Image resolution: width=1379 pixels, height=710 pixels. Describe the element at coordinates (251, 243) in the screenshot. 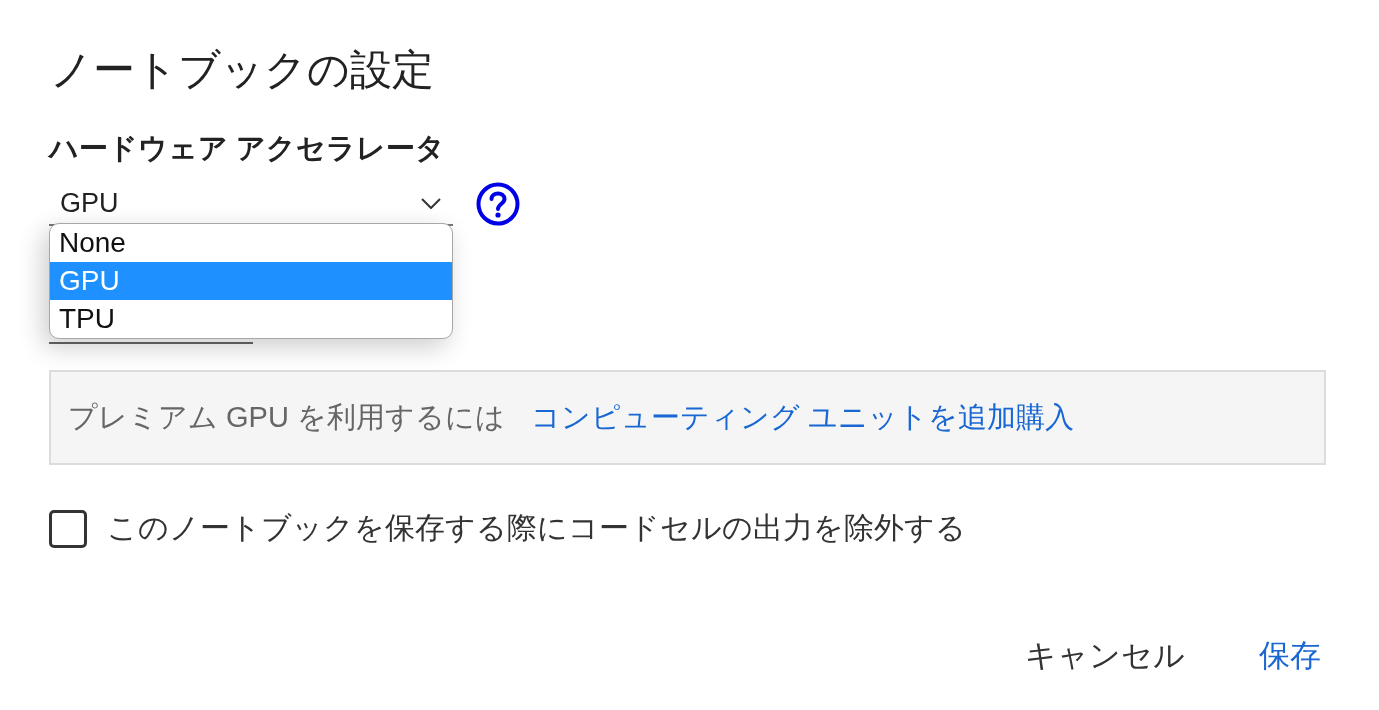

I see `dropdown-option: None` at that location.